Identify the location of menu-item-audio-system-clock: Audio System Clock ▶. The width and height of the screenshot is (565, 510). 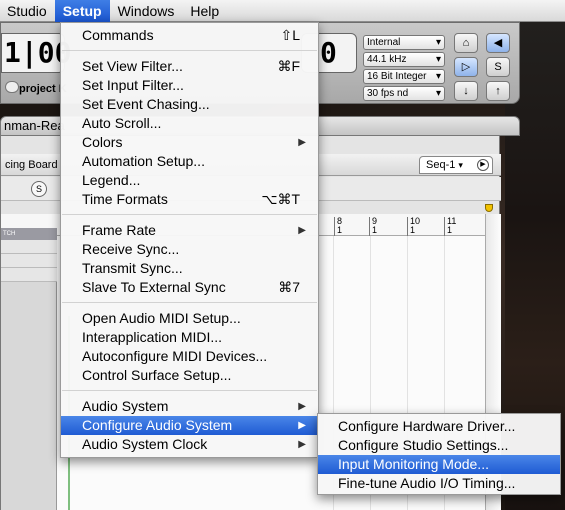
(189, 444).